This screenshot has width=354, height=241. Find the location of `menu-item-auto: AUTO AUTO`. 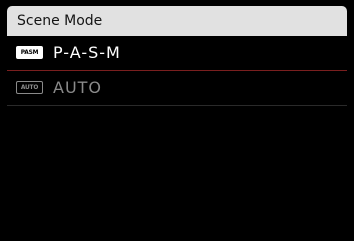

menu-item-auto: AUTO AUTO is located at coordinates (177, 88).